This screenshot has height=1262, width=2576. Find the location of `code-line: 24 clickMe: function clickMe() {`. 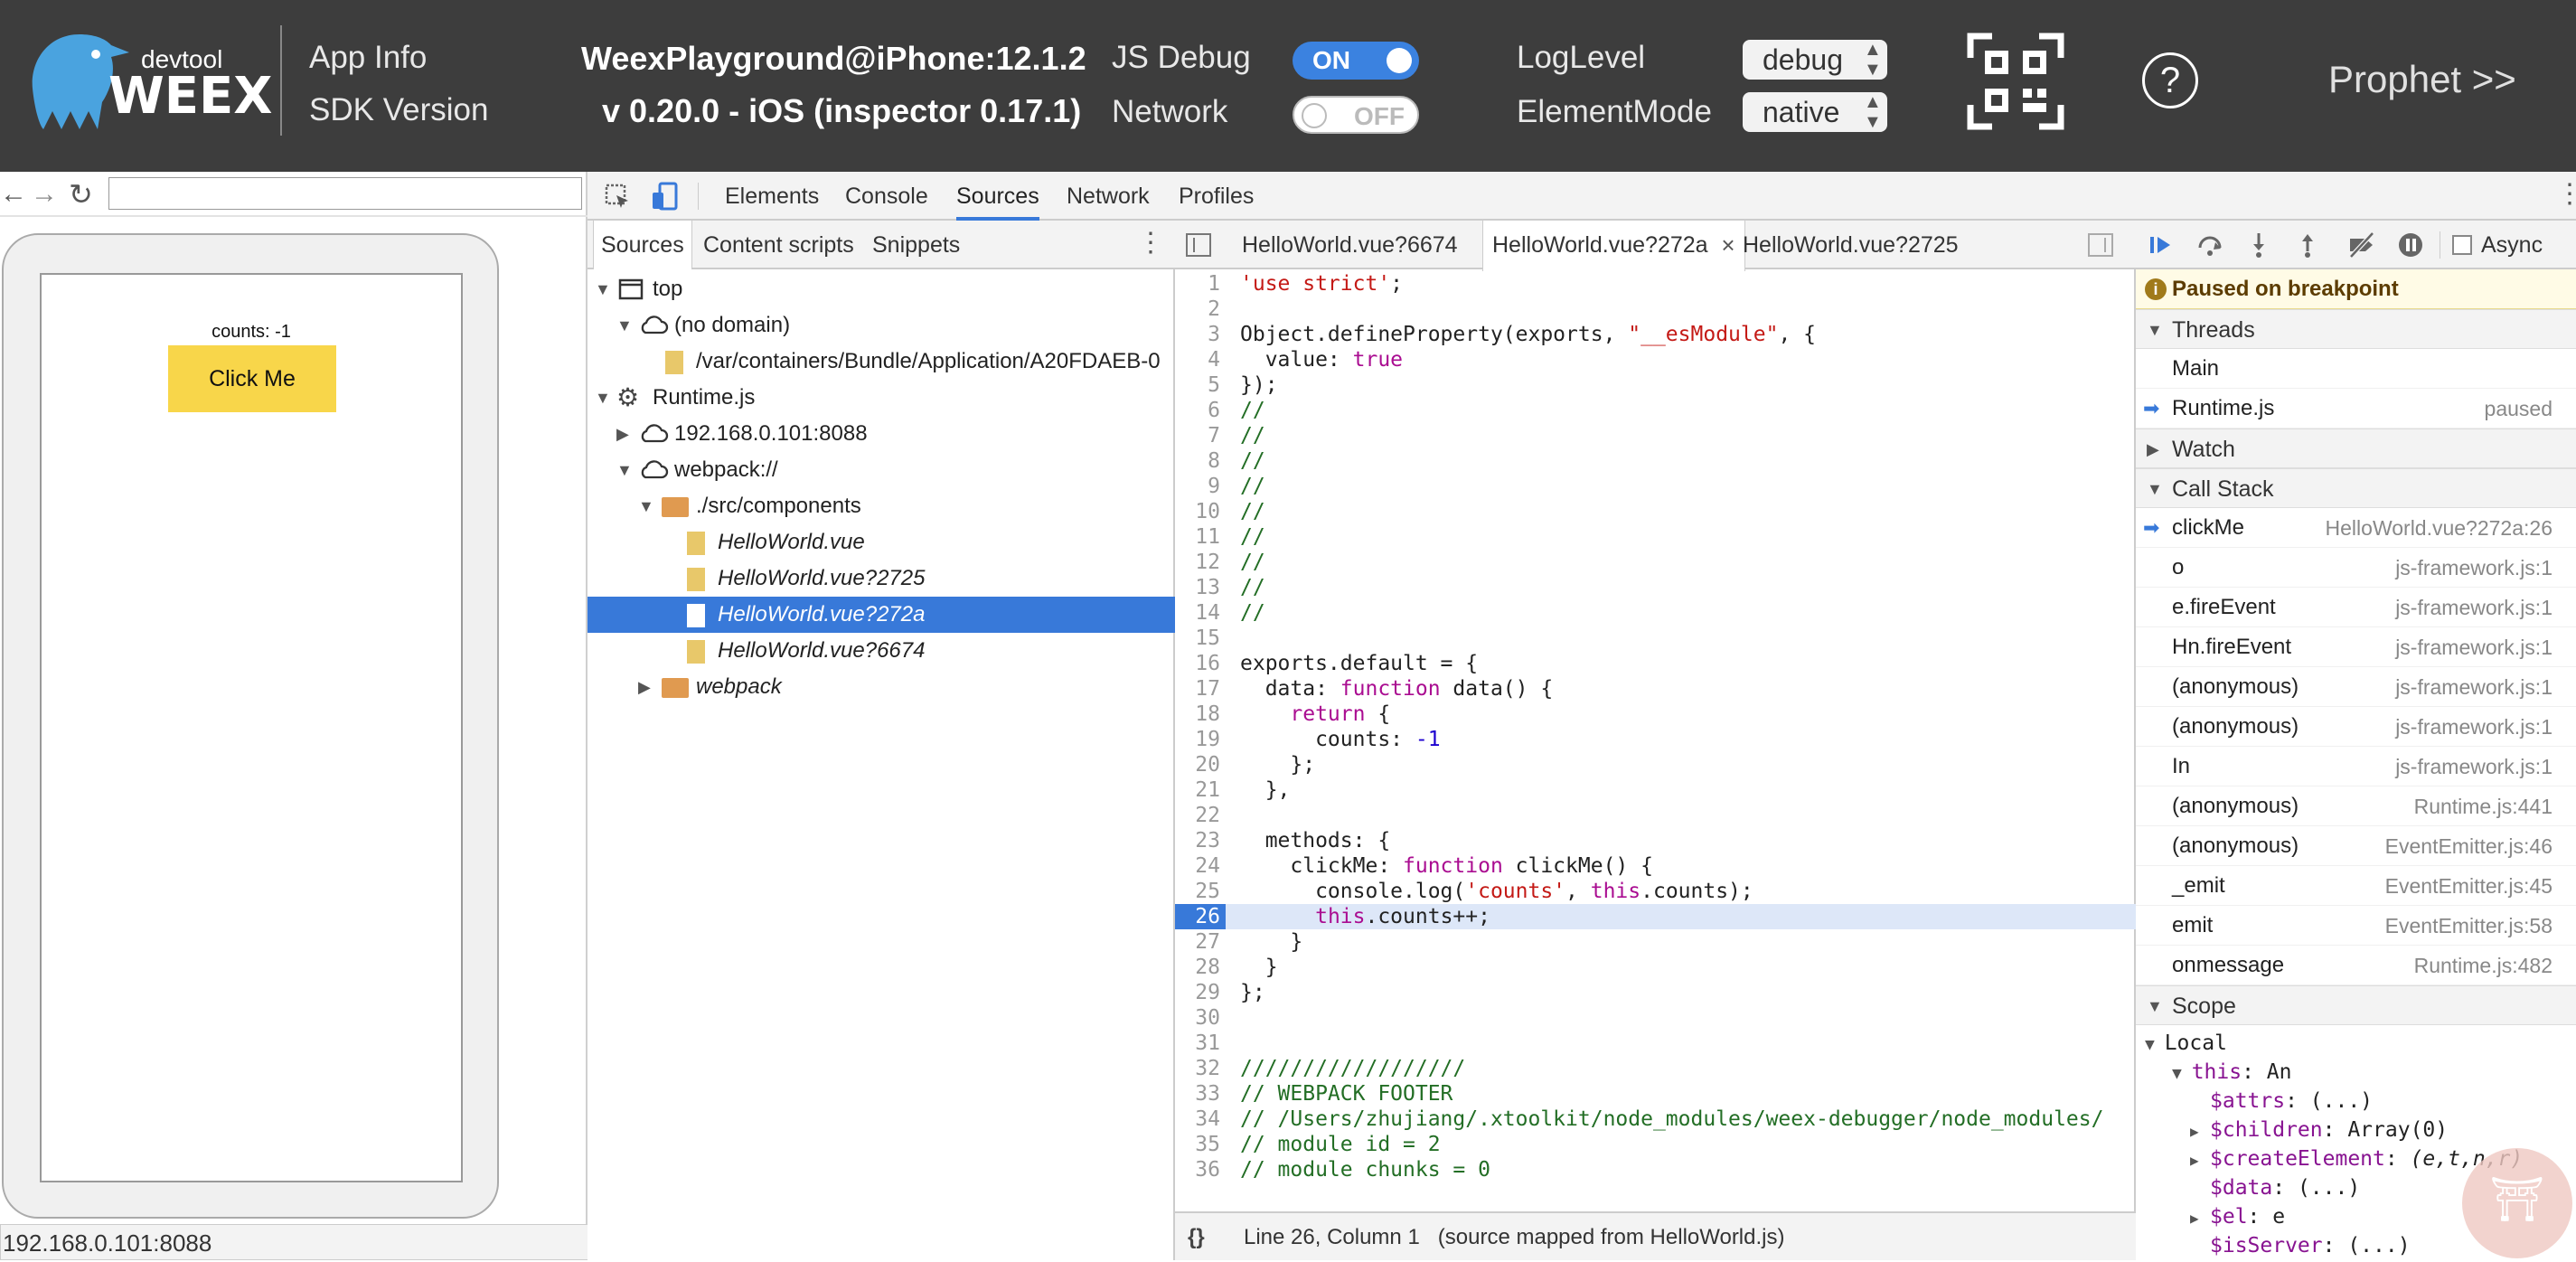

code-line: 24 clickMe: function clickMe() { is located at coordinates (1655, 866).